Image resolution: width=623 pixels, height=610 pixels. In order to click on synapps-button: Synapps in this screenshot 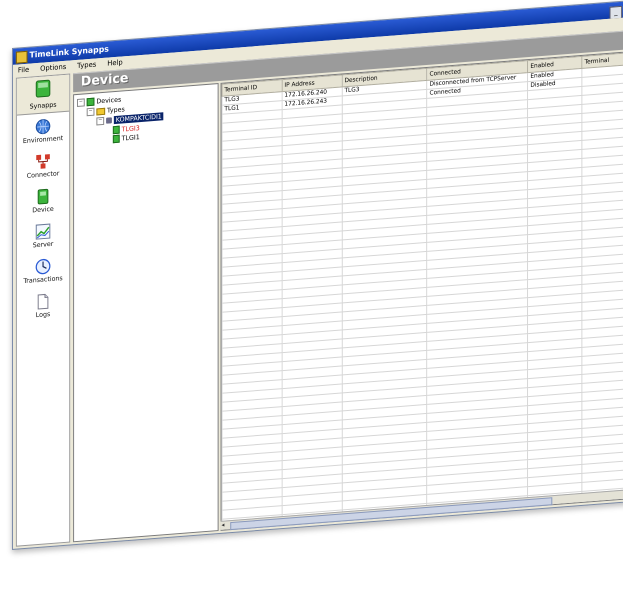, I will do `click(43, 95)`.